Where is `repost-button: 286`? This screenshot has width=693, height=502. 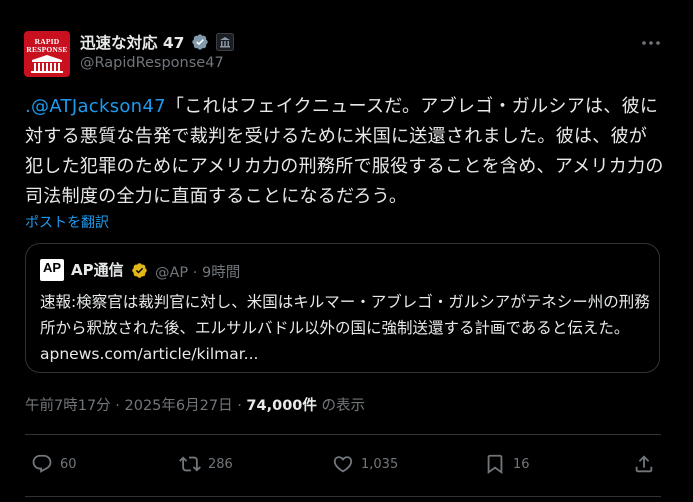 repost-button: 286 is located at coordinates (206, 464).